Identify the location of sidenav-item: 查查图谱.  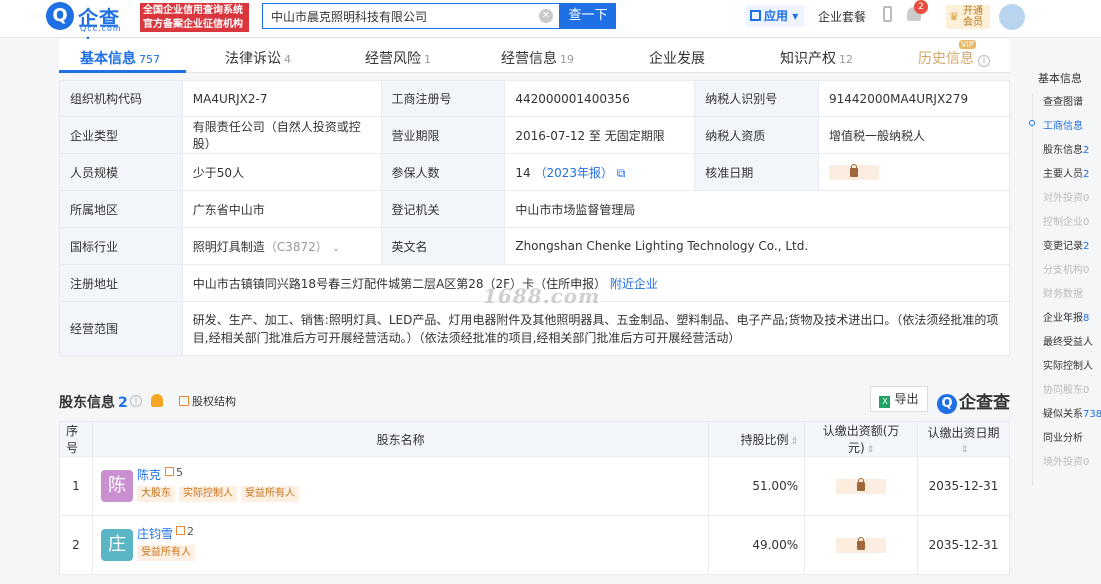
(1063, 100).